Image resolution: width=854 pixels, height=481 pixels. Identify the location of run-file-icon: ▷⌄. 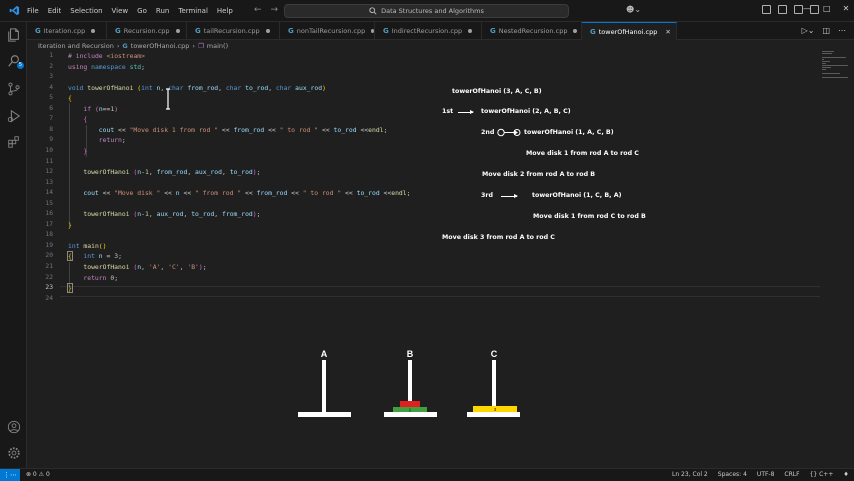
(808, 30).